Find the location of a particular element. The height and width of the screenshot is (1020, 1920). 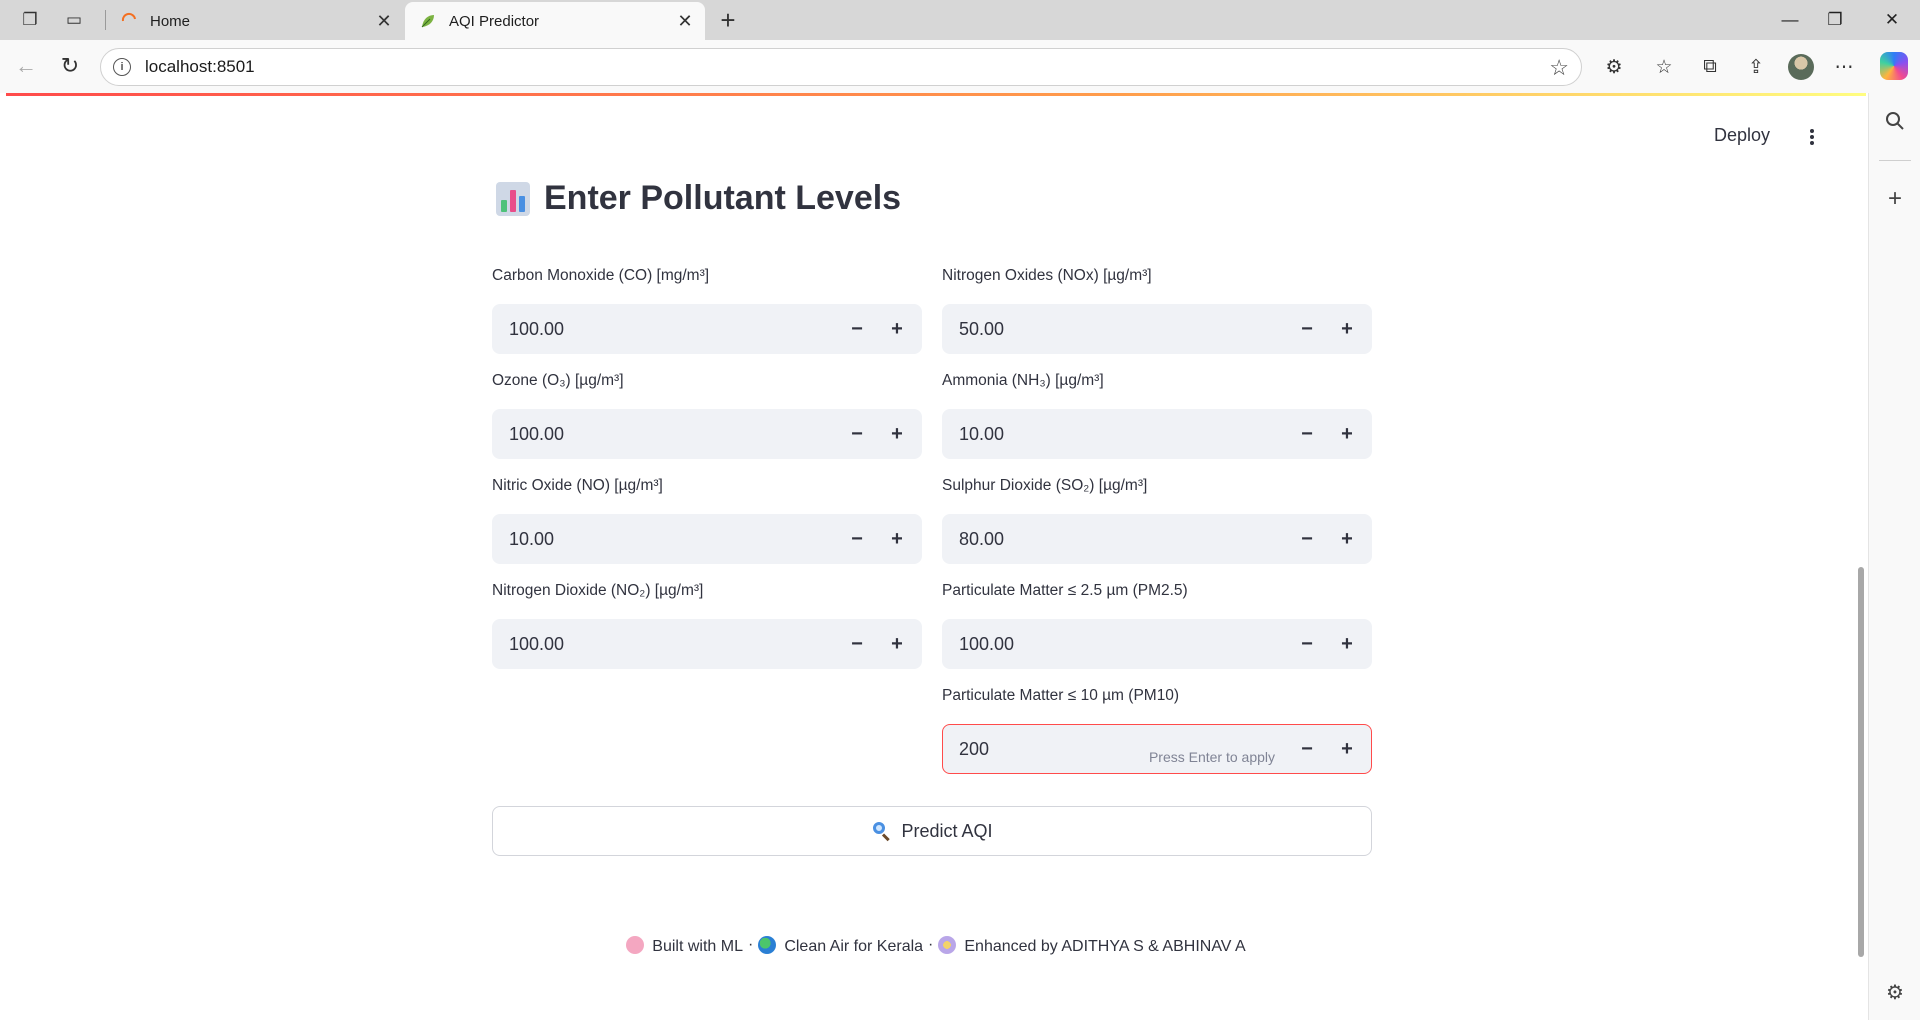

predict-button-label: Predict AQI is located at coordinates (947, 830).